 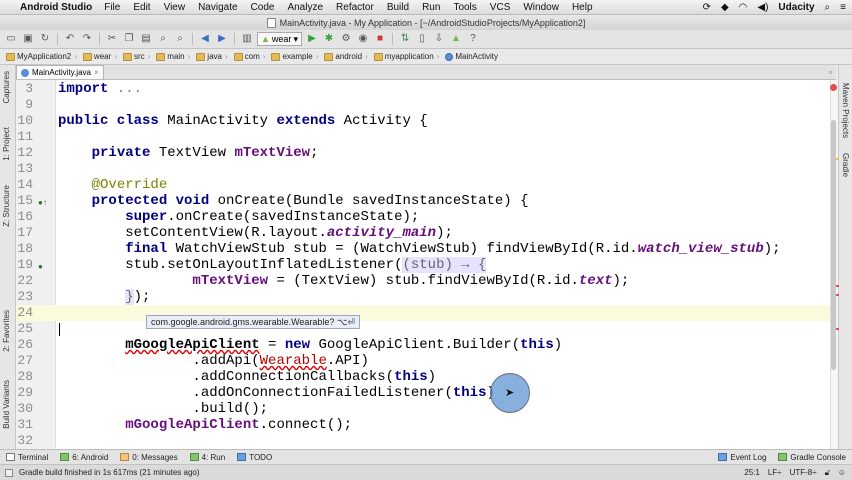 What do you see at coordinates (84, 457) in the screenshot?
I see `tool-window-android: 6: Android` at bounding box center [84, 457].